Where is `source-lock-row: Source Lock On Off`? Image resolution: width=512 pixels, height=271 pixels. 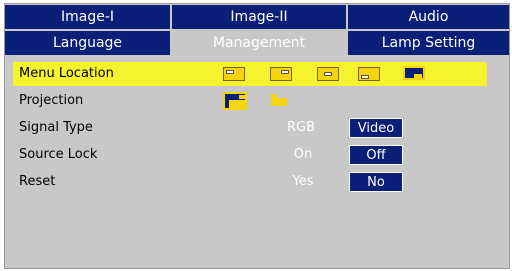 source-lock-row: Source Lock On Off is located at coordinates (254, 155).